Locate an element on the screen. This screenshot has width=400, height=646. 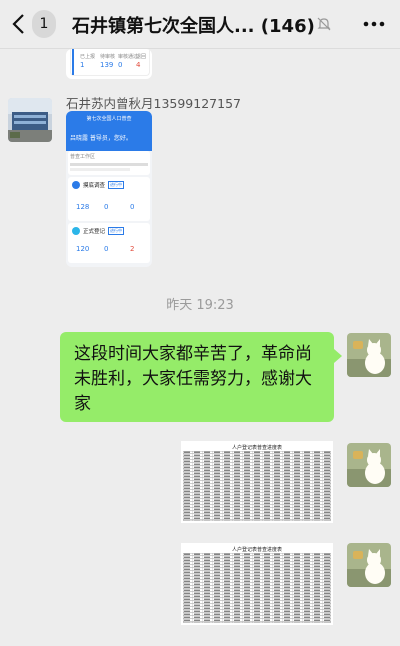
image-message-partial: 已上报 待审核 审核通过 退回 1 139 0 4 is located at coordinates (109, 64).